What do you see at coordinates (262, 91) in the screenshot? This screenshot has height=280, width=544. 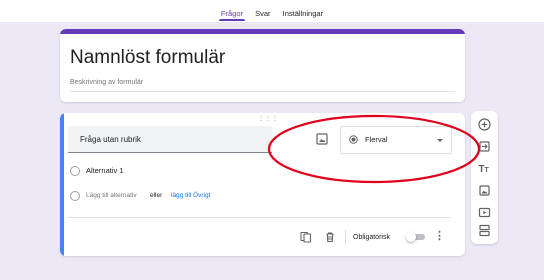 I see `description-underline` at bounding box center [262, 91].